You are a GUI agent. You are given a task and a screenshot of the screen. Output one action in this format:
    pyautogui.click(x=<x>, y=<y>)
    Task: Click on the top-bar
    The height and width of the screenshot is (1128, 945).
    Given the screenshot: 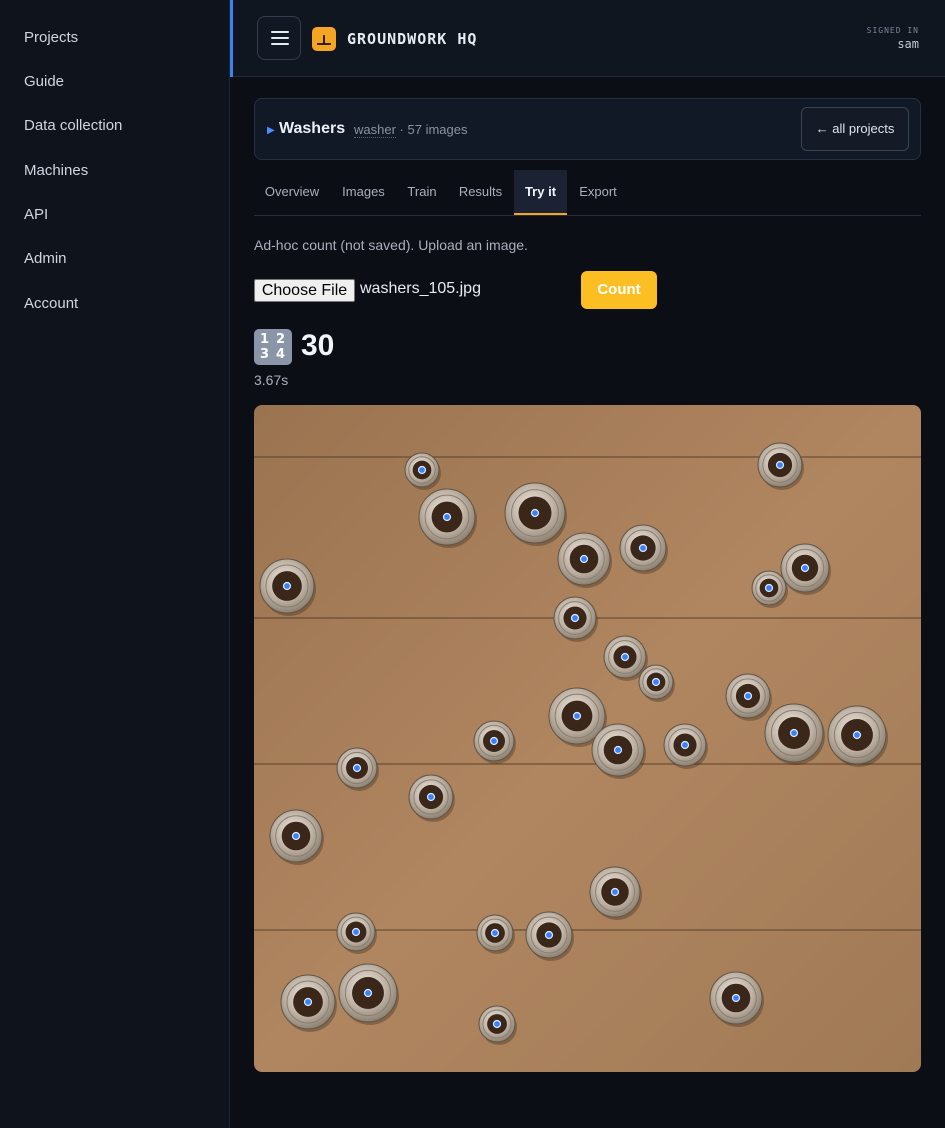 What is the action you would take?
    pyautogui.click(x=587, y=38)
    